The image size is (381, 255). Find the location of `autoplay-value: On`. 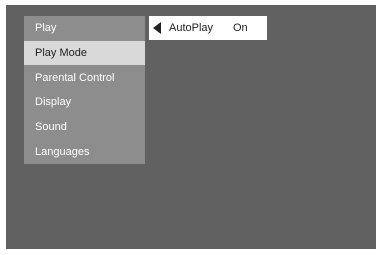

autoplay-value: On is located at coordinates (240, 28).